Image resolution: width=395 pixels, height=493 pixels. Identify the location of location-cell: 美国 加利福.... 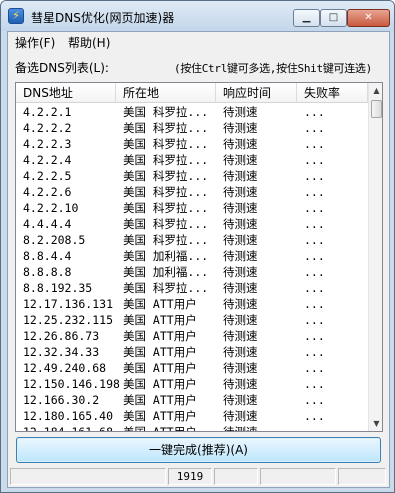
(166, 256).